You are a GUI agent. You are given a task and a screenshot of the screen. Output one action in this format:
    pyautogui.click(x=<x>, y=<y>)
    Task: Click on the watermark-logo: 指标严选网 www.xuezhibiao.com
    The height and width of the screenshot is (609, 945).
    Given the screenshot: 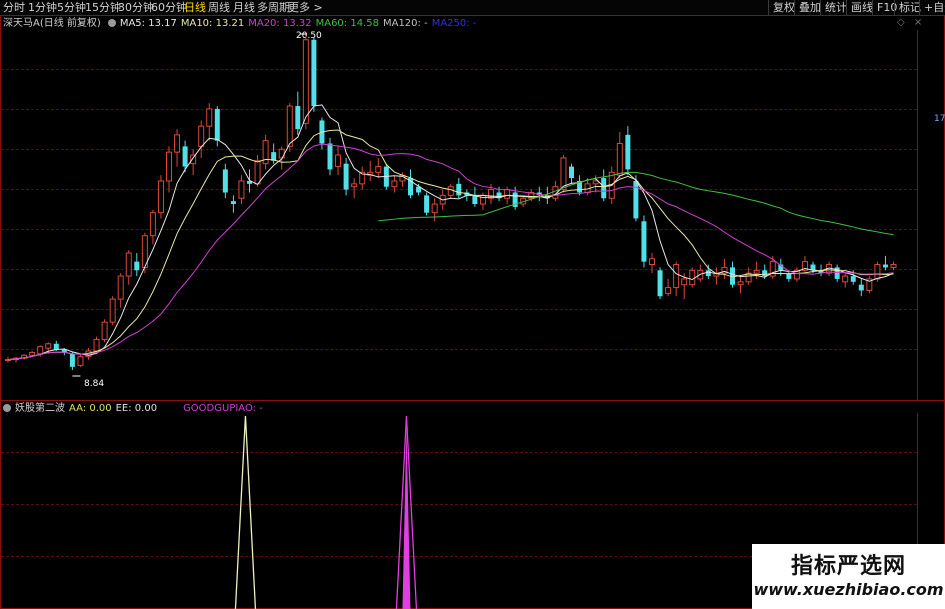 What is the action you would take?
    pyautogui.click(x=848, y=576)
    